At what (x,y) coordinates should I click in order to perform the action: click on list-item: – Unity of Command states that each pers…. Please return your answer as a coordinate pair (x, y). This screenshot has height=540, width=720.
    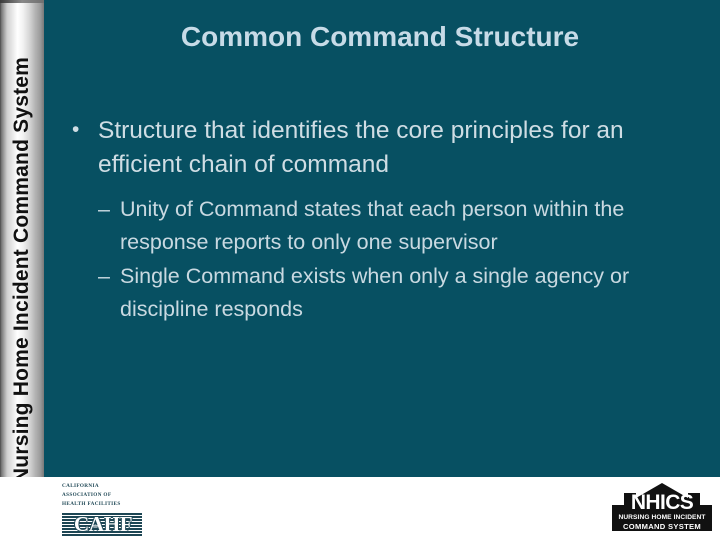
    Looking at the image, I should click on (391, 226).